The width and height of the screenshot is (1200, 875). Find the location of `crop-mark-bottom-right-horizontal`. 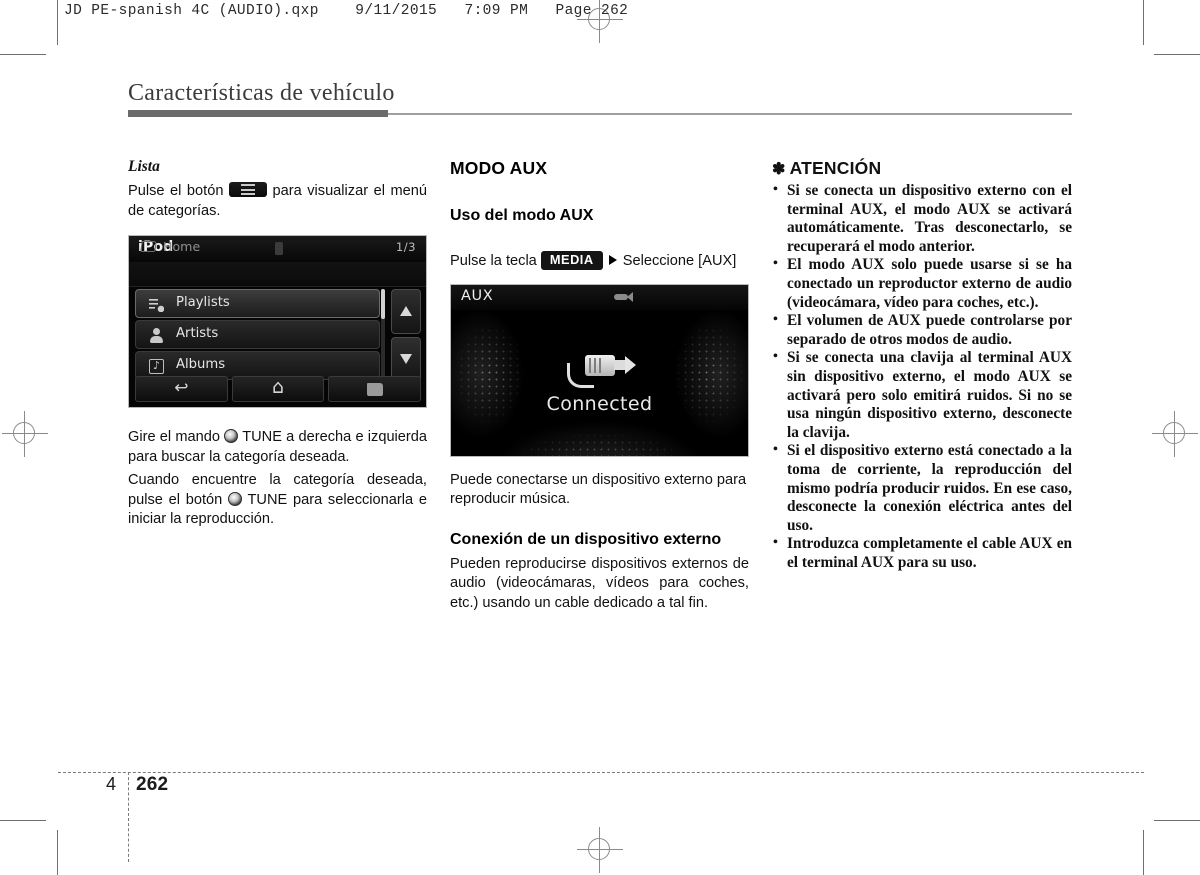

crop-mark-bottom-right-horizontal is located at coordinates (1177, 821).